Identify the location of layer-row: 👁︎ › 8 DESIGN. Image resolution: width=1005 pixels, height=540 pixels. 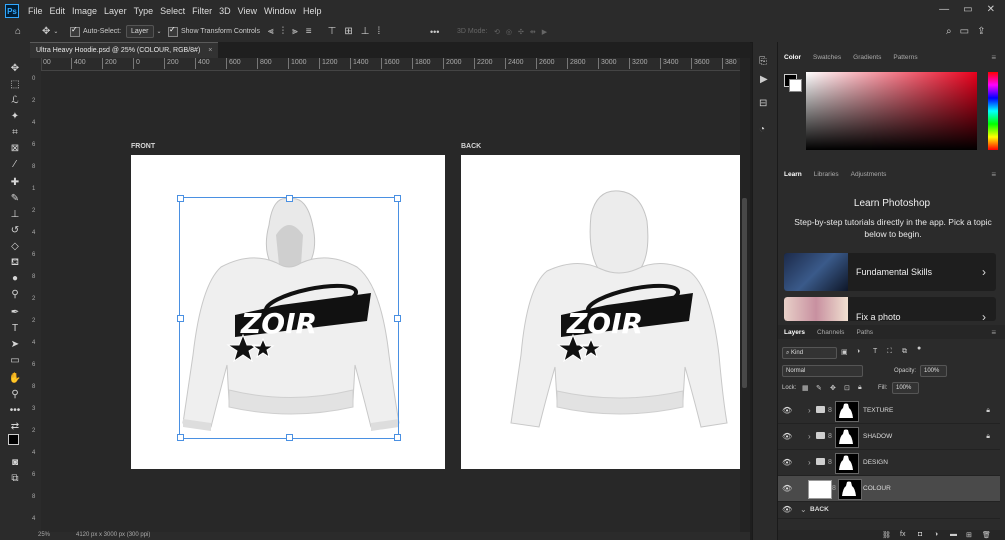
(889, 463).